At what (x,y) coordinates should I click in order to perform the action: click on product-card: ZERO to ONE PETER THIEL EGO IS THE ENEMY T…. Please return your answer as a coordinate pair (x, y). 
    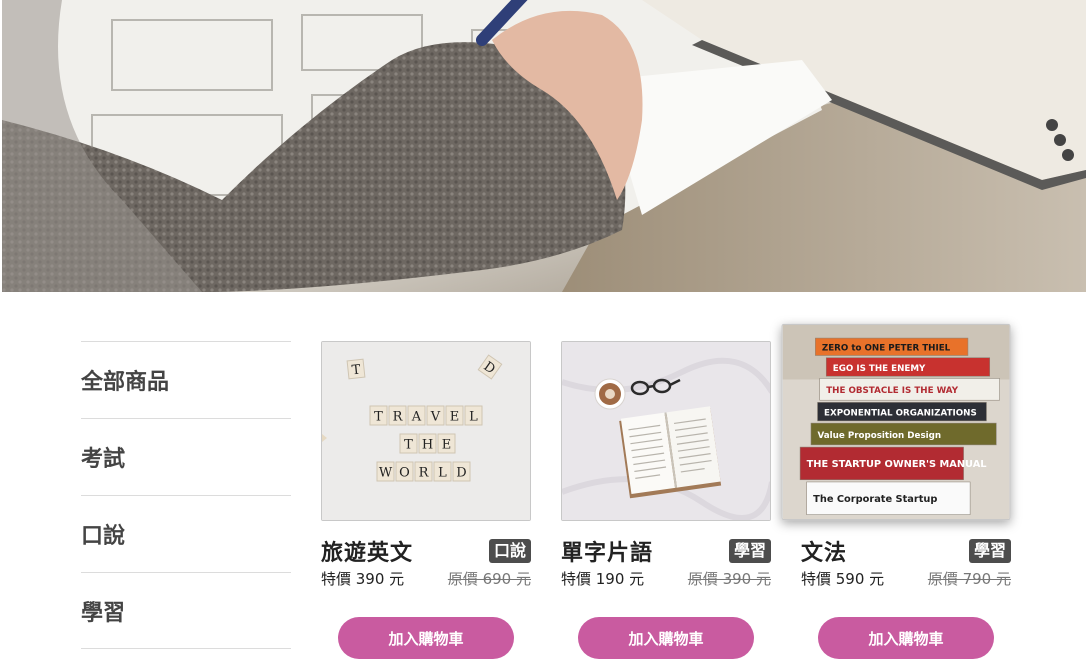
    Looking at the image, I should click on (896, 491).